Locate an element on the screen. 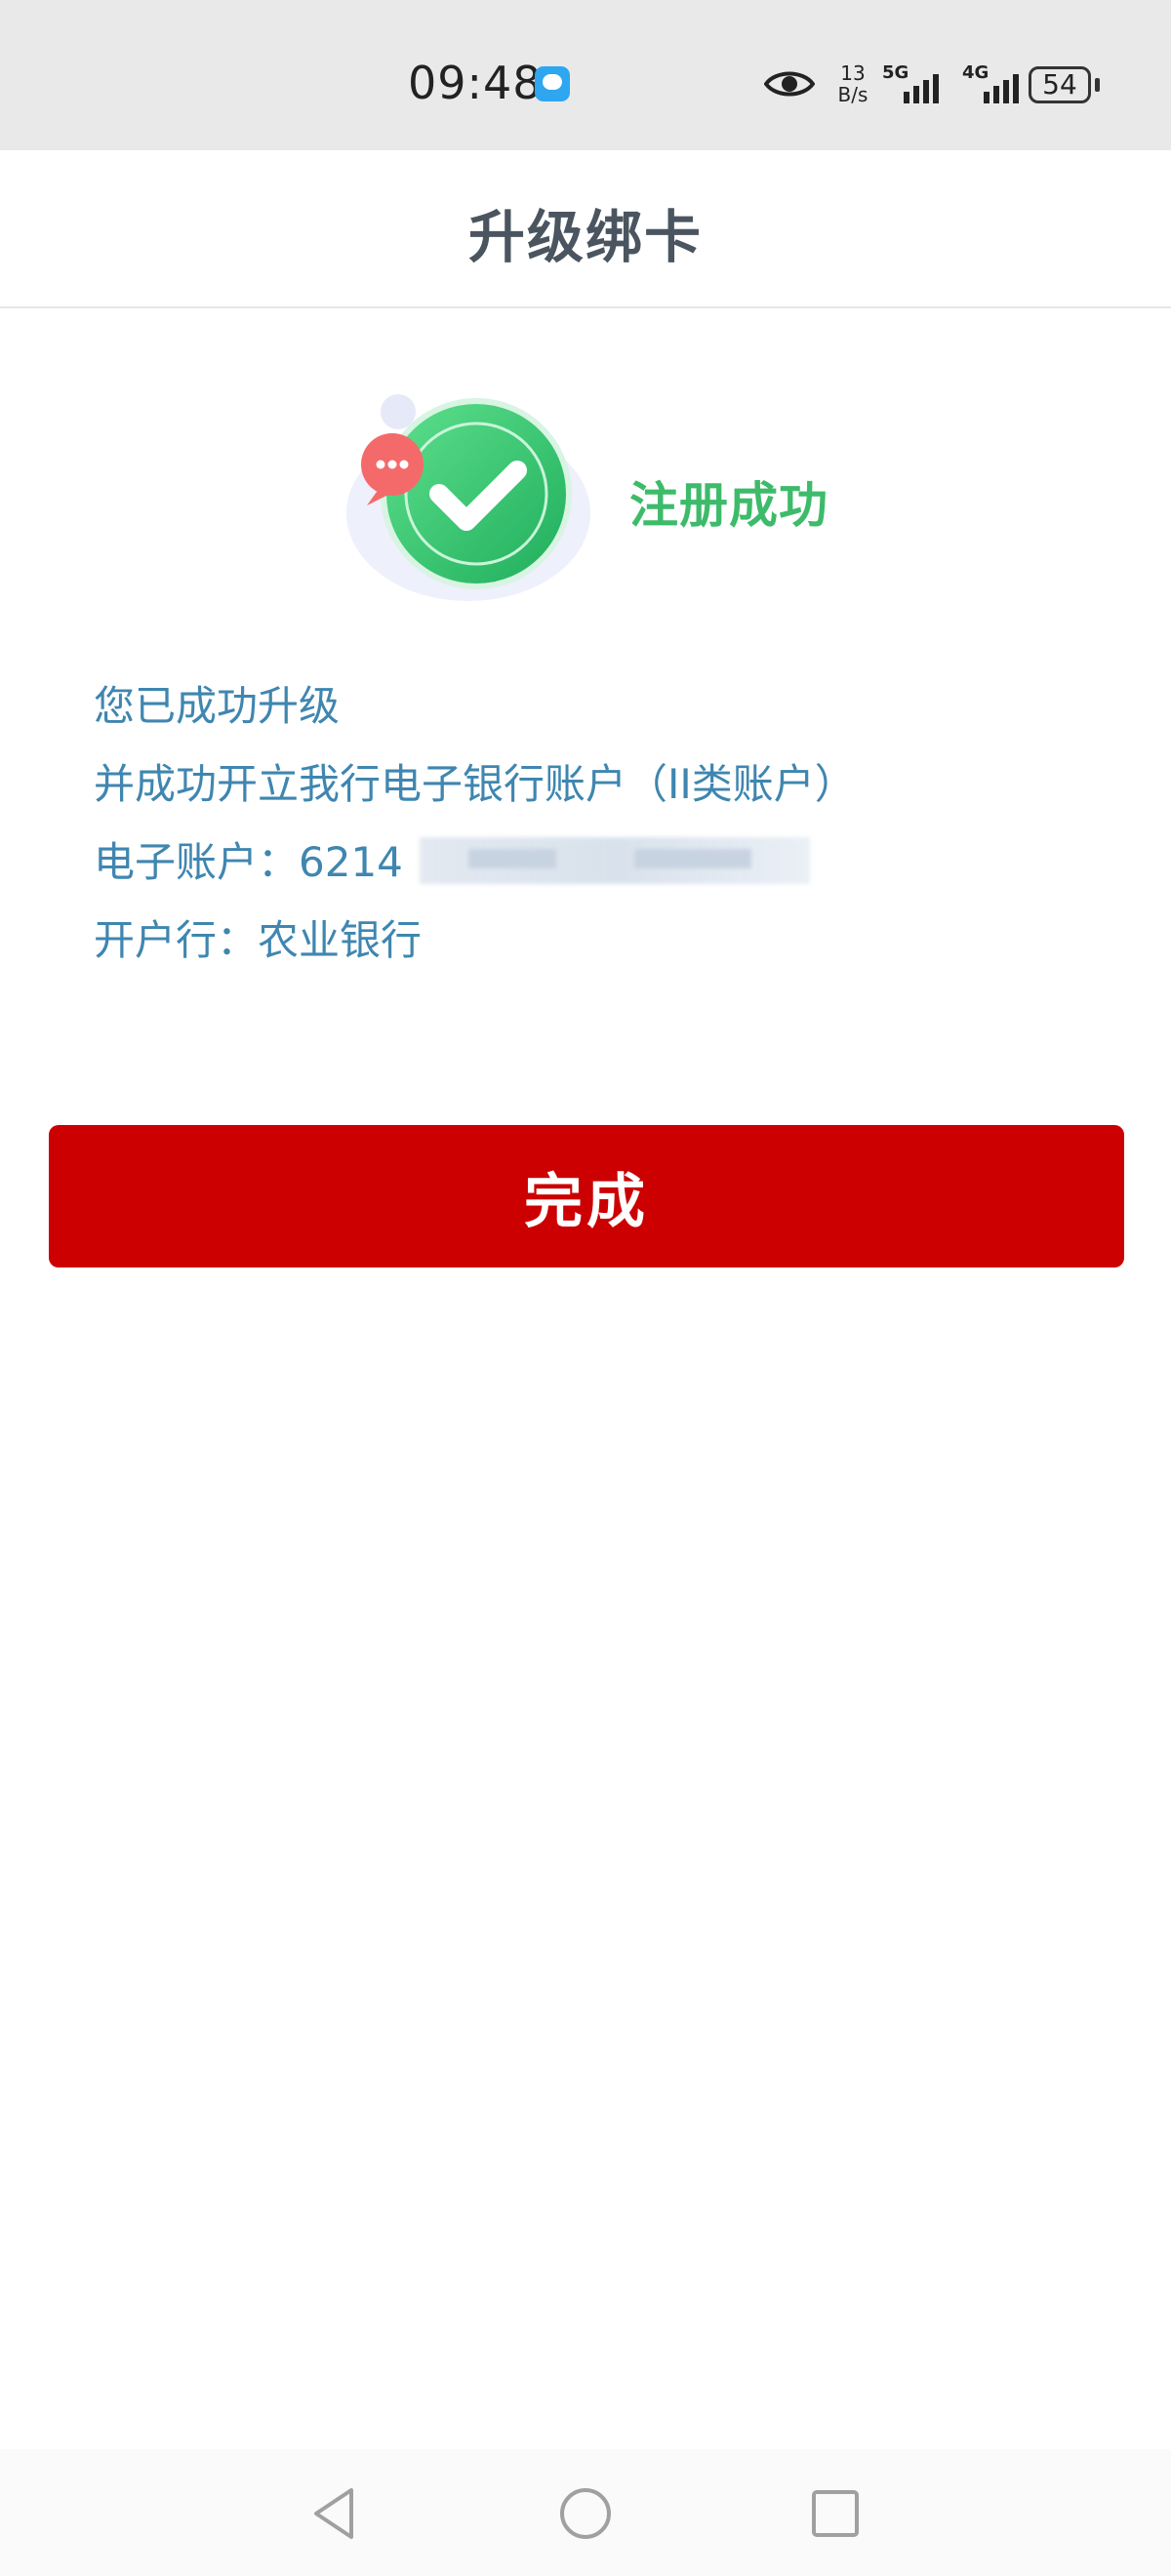 This screenshot has height=2576, width=1171. account-opened-text: 并成功开立我行电子银行账户（II类账户） is located at coordinates (475, 784).